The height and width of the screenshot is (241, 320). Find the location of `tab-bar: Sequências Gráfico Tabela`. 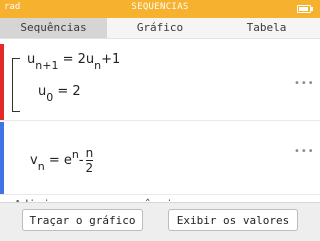

tab-bar: Sequências Gráfico Tabela is located at coordinates (160, 28).